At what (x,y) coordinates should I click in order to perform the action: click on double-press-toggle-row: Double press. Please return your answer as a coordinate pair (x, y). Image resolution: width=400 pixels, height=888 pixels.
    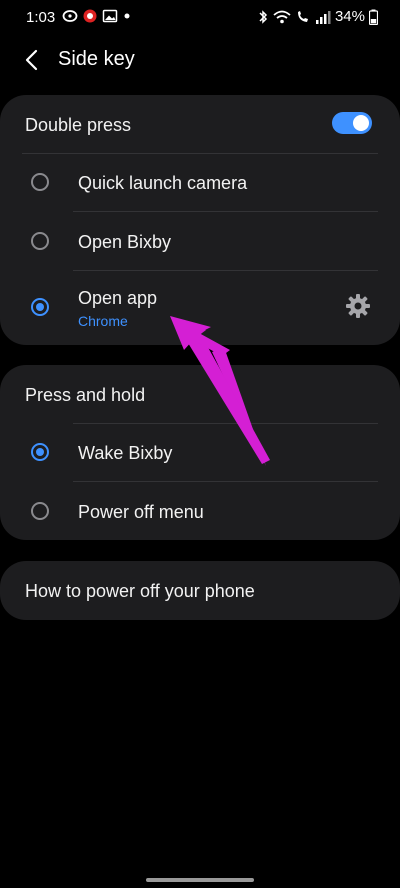
    Looking at the image, I should click on (200, 124).